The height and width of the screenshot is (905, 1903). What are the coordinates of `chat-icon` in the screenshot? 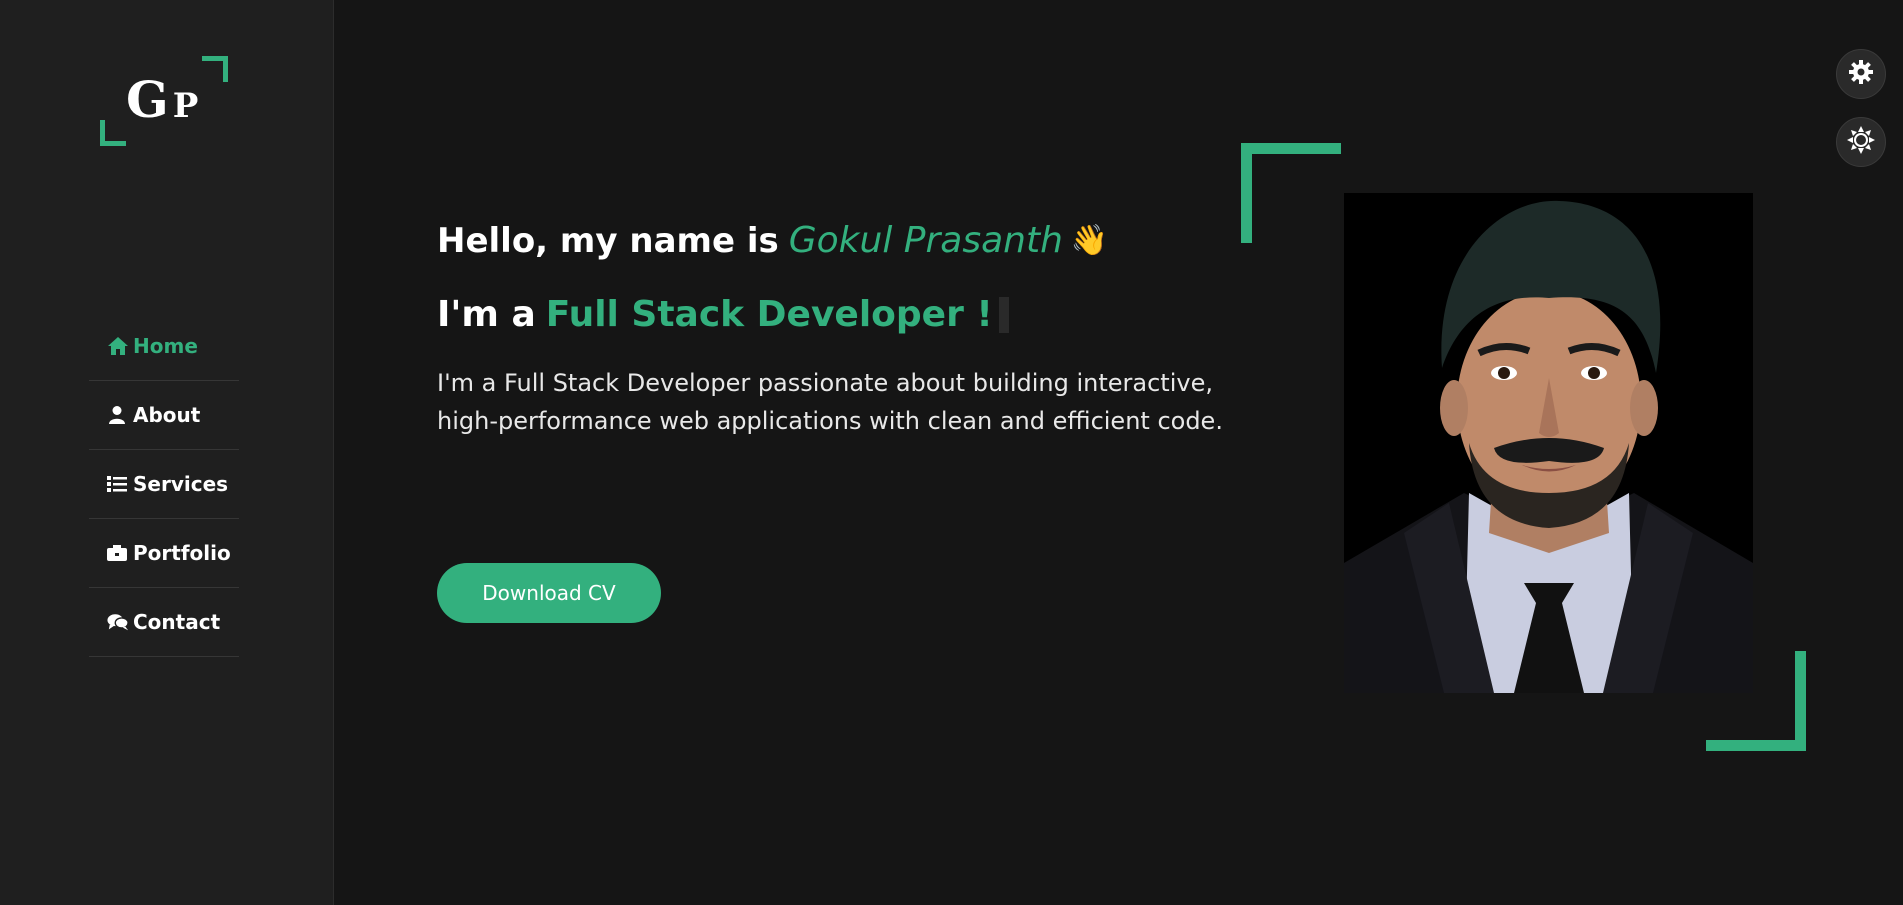 It's located at (118, 622).